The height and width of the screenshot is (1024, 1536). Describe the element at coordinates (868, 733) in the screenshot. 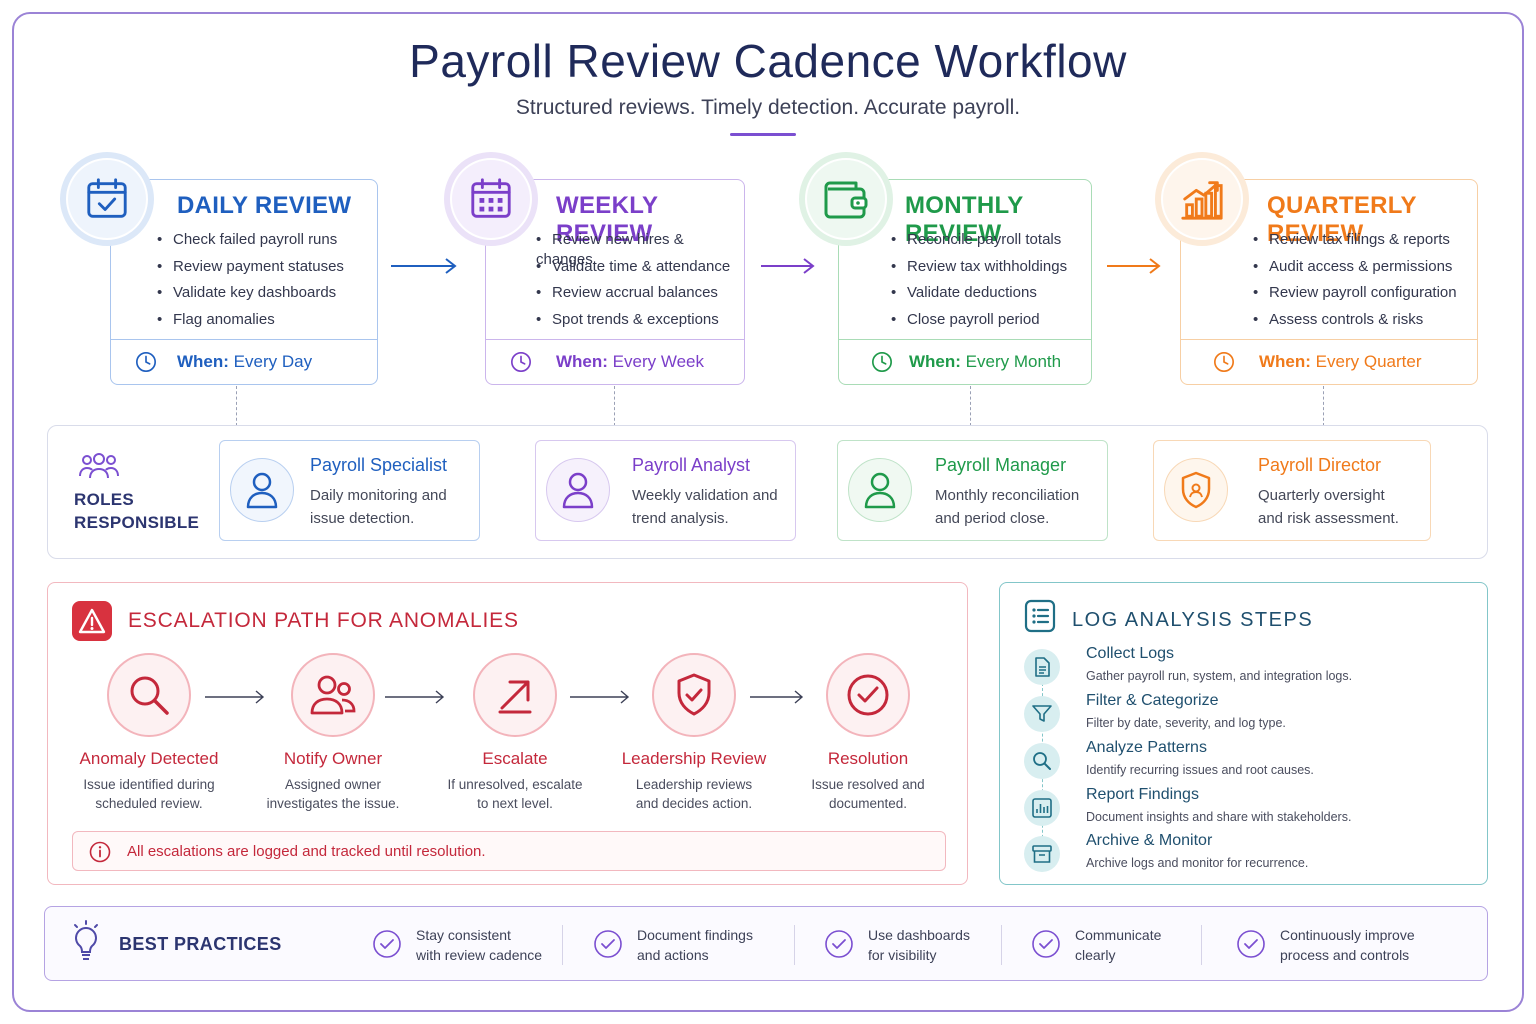

I see `escalation-step: Resolution Issue resolved and documented.` at that location.